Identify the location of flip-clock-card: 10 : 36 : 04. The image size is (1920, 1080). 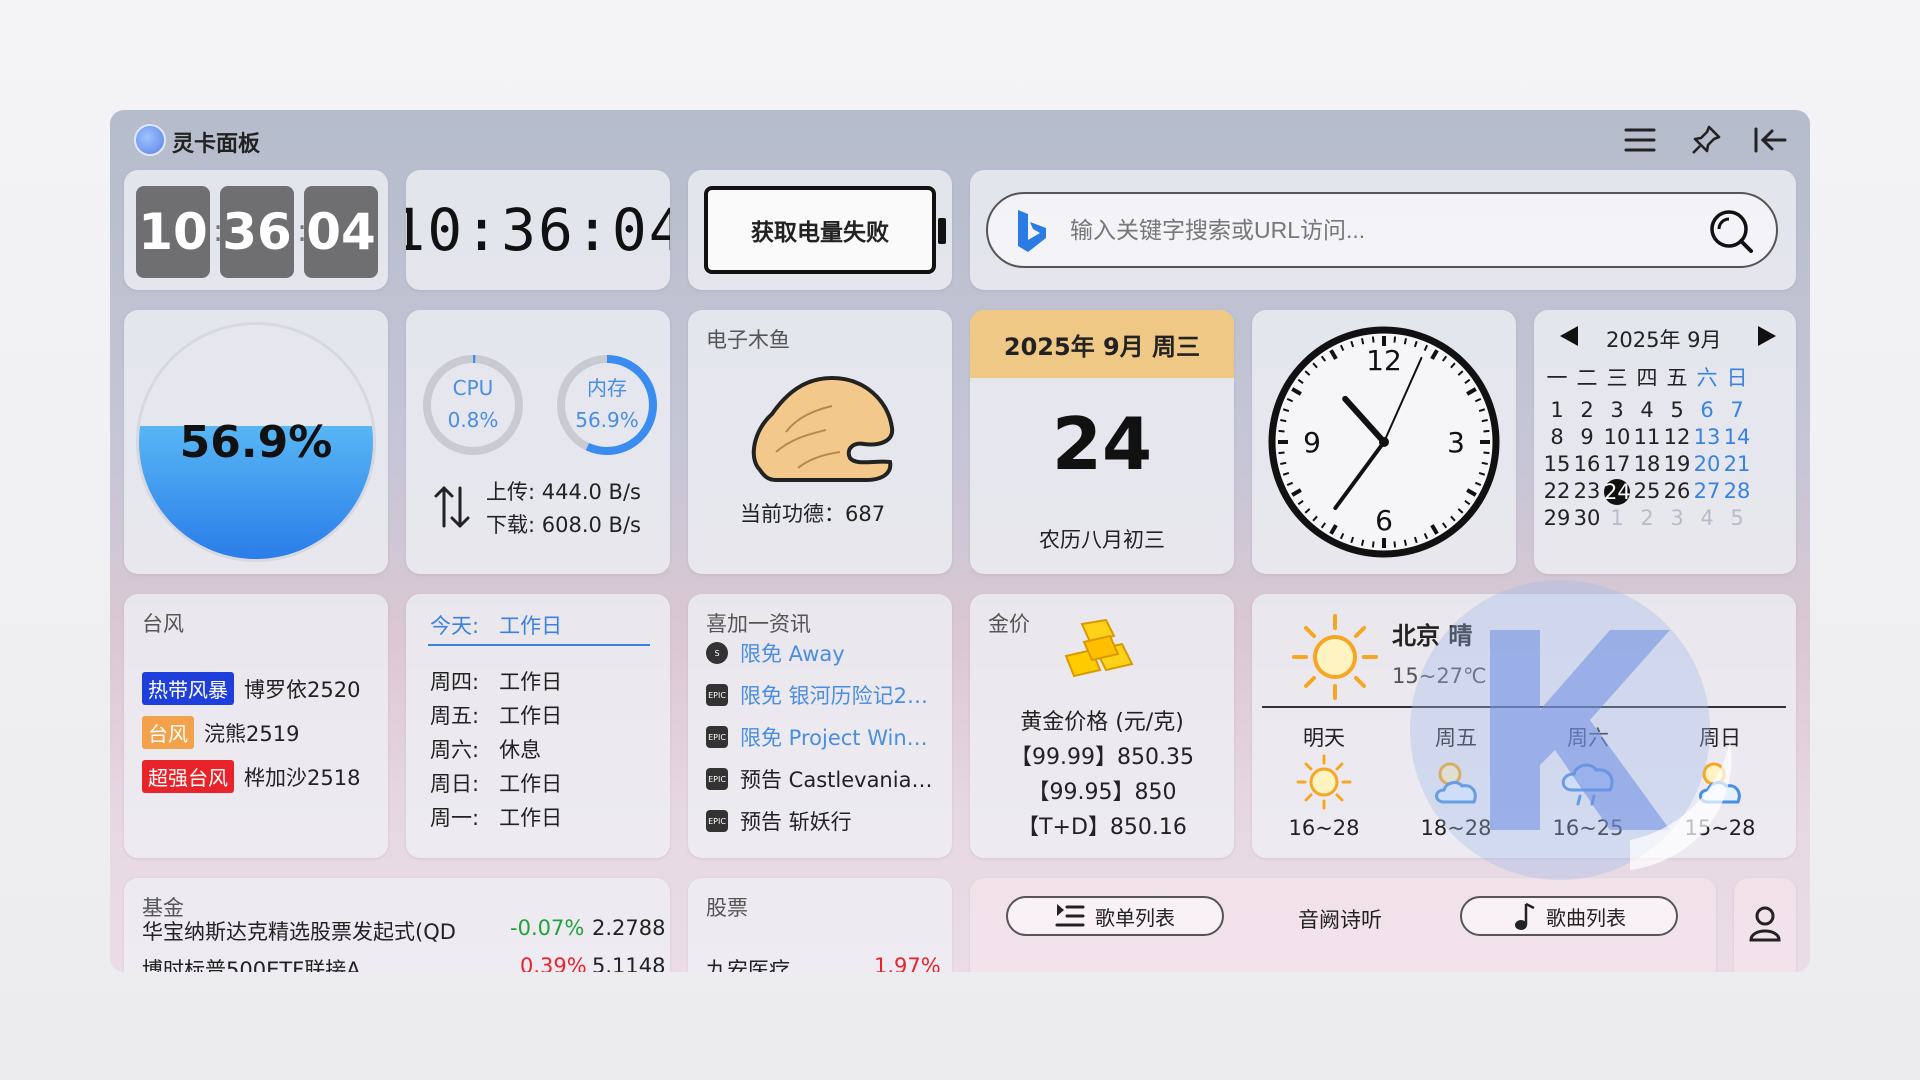
(256, 230).